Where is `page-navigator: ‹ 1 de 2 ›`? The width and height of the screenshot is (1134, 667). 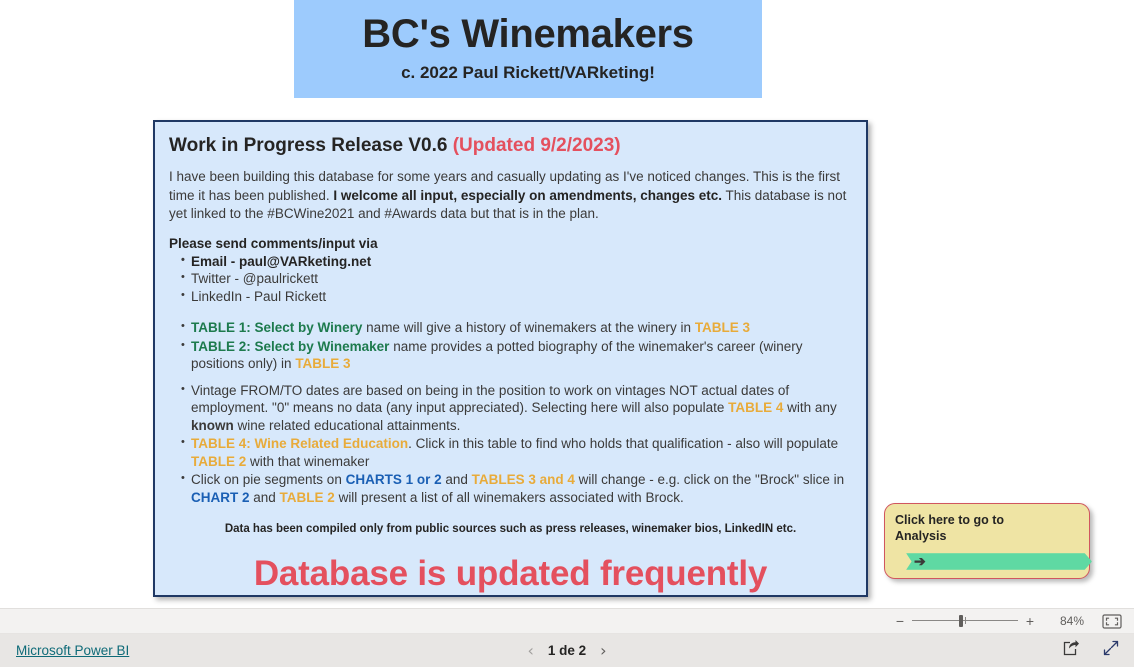 page-navigator: ‹ 1 de 2 › is located at coordinates (566, 650).